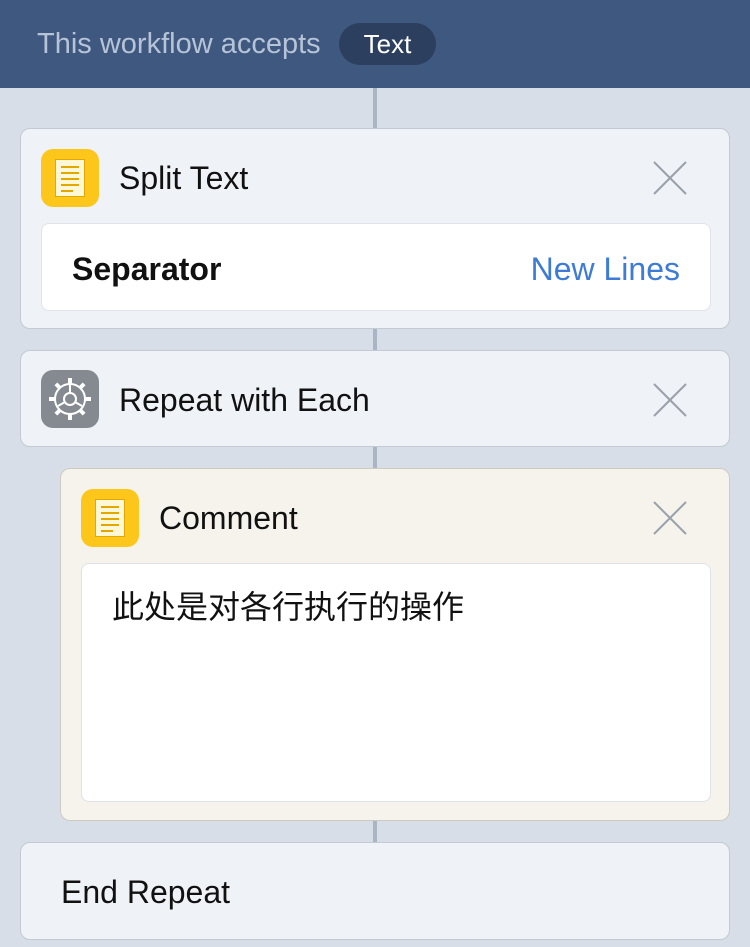 This screenshot has height=947, width=750. What do you see at coordinates (179, 43) in the screenshot?
I see `accepts-label: This workflow accepts` at bounding box center [179, 43].